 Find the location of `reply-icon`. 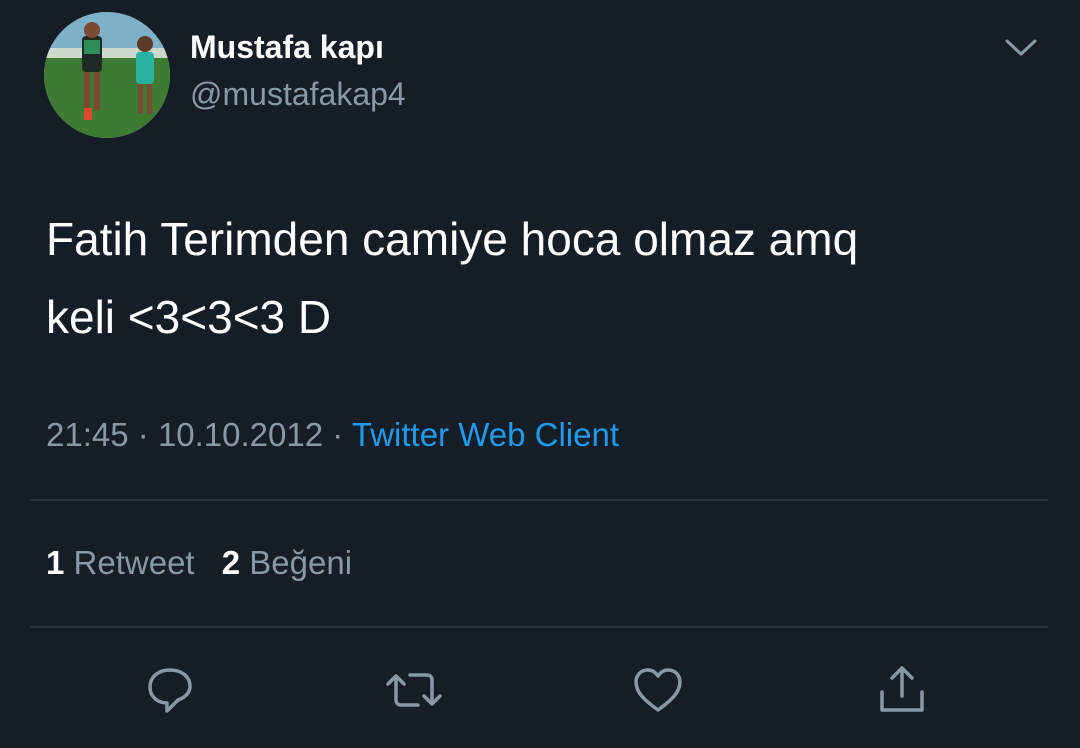

reply-icon is located at coordinates (170, 692).